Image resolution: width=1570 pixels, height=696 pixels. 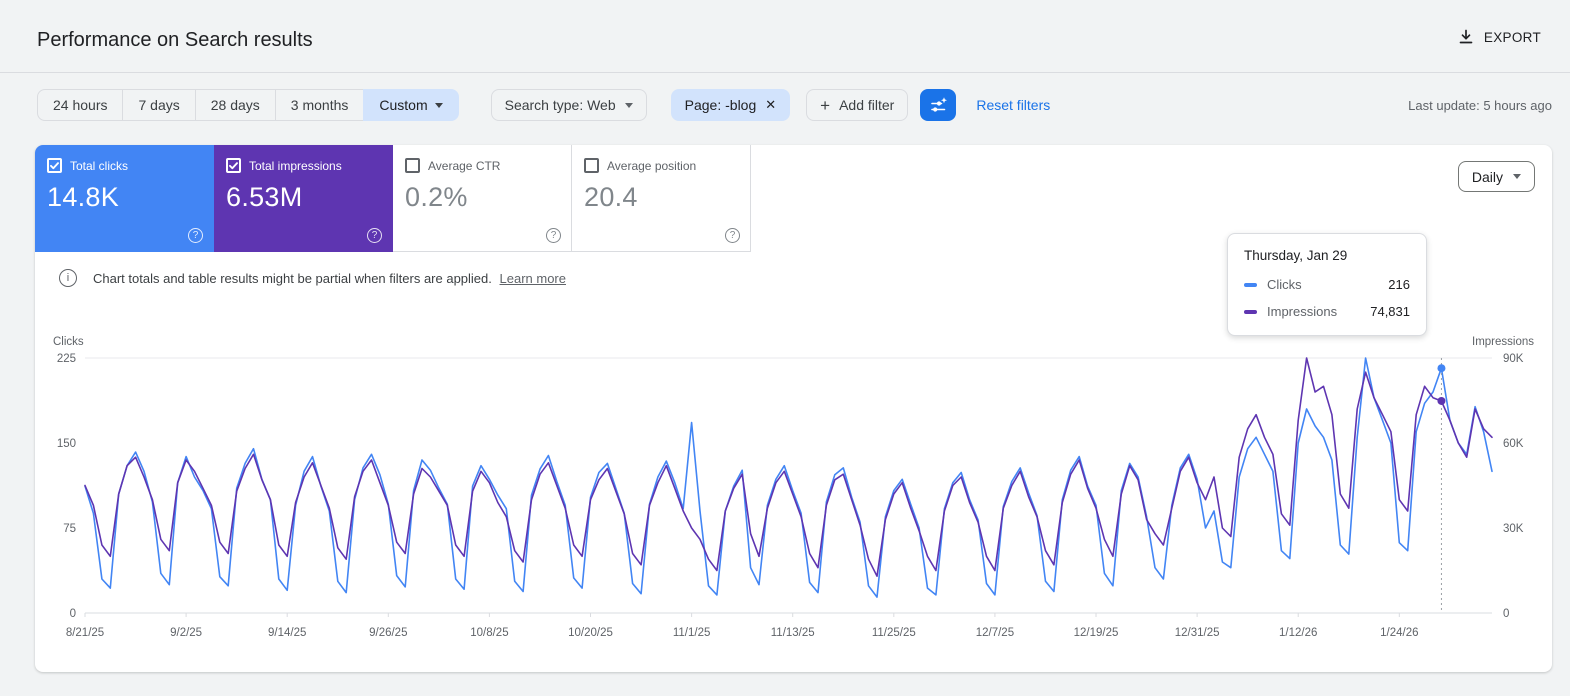 What do you see at coordinates (295, 165) in the screenshot?
I see `metric-label: Total impressions` at bounding box center [295, 165].